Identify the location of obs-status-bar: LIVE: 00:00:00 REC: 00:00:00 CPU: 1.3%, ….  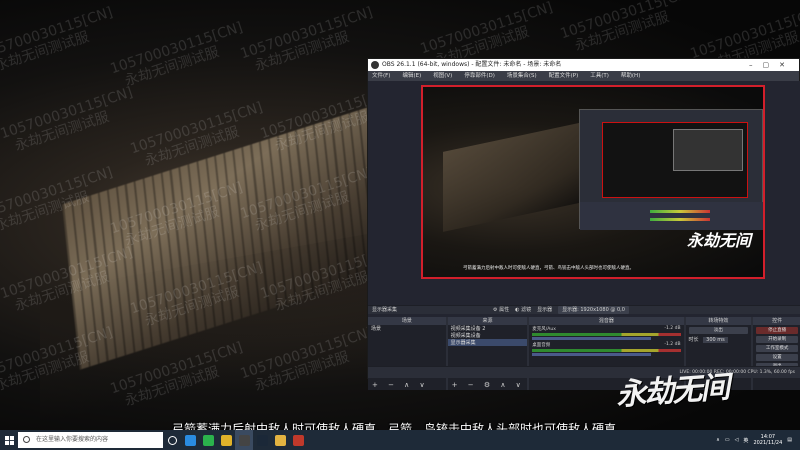
(584, 372).